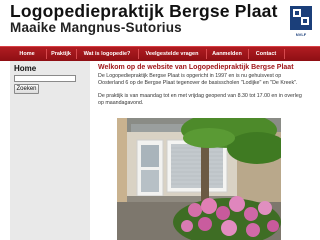 This screenshot has width=320, height=240. What do you see at coordinates (26, 89) in the screenshot?
I see `search-button: Zoeken` at bounding box center [26, 89].